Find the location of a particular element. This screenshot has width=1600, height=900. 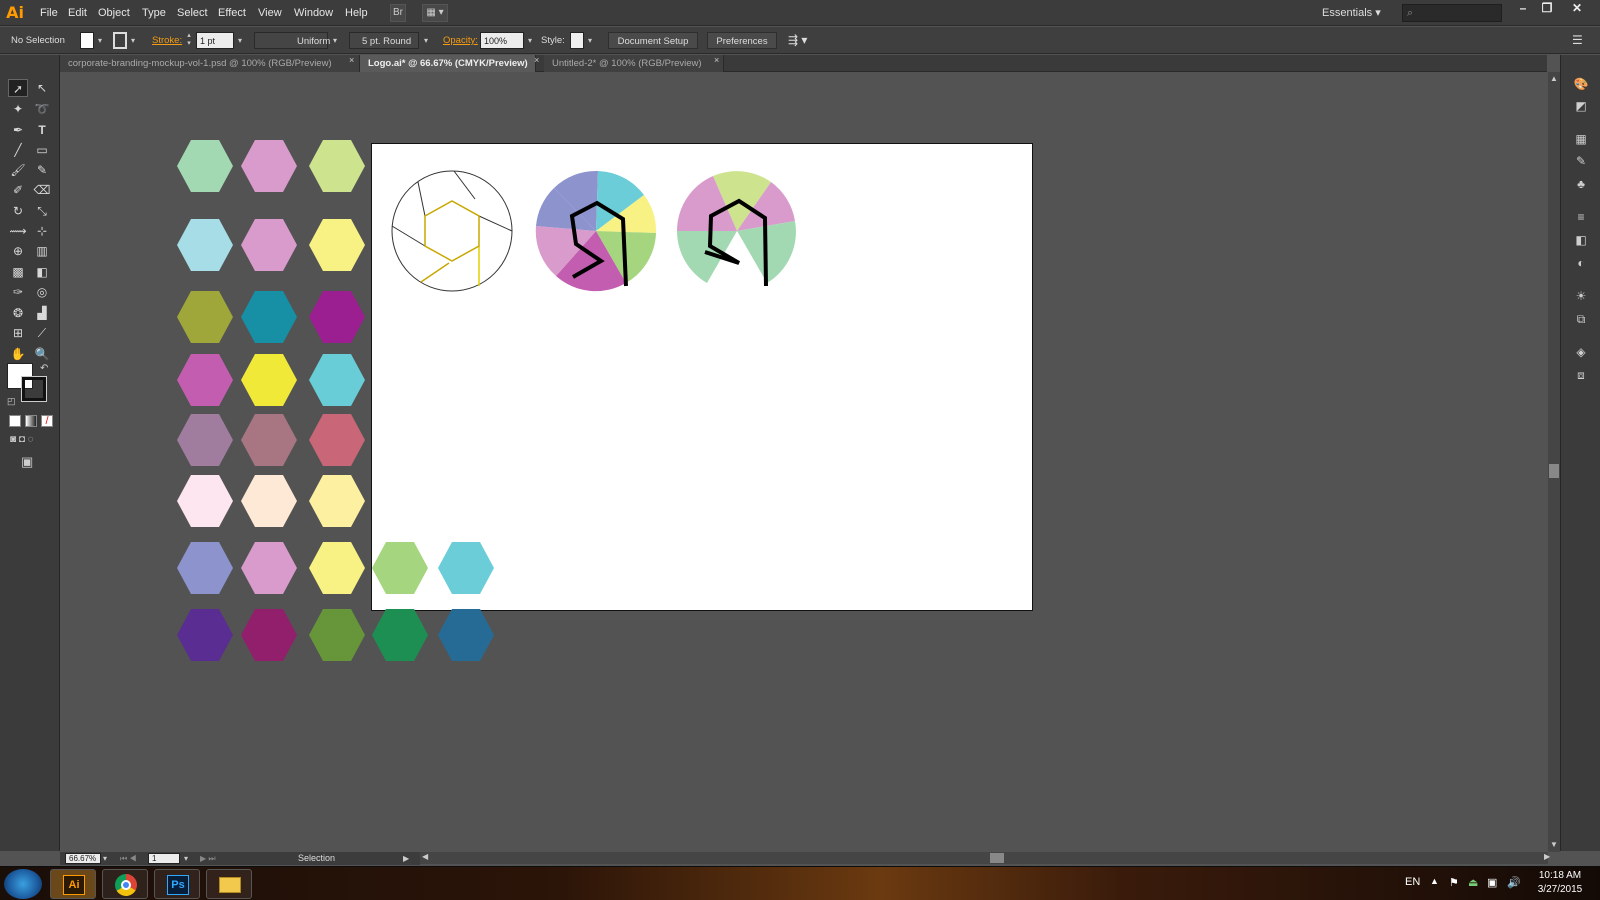

gradient-mode-icon is located at coordinates (31, 421).